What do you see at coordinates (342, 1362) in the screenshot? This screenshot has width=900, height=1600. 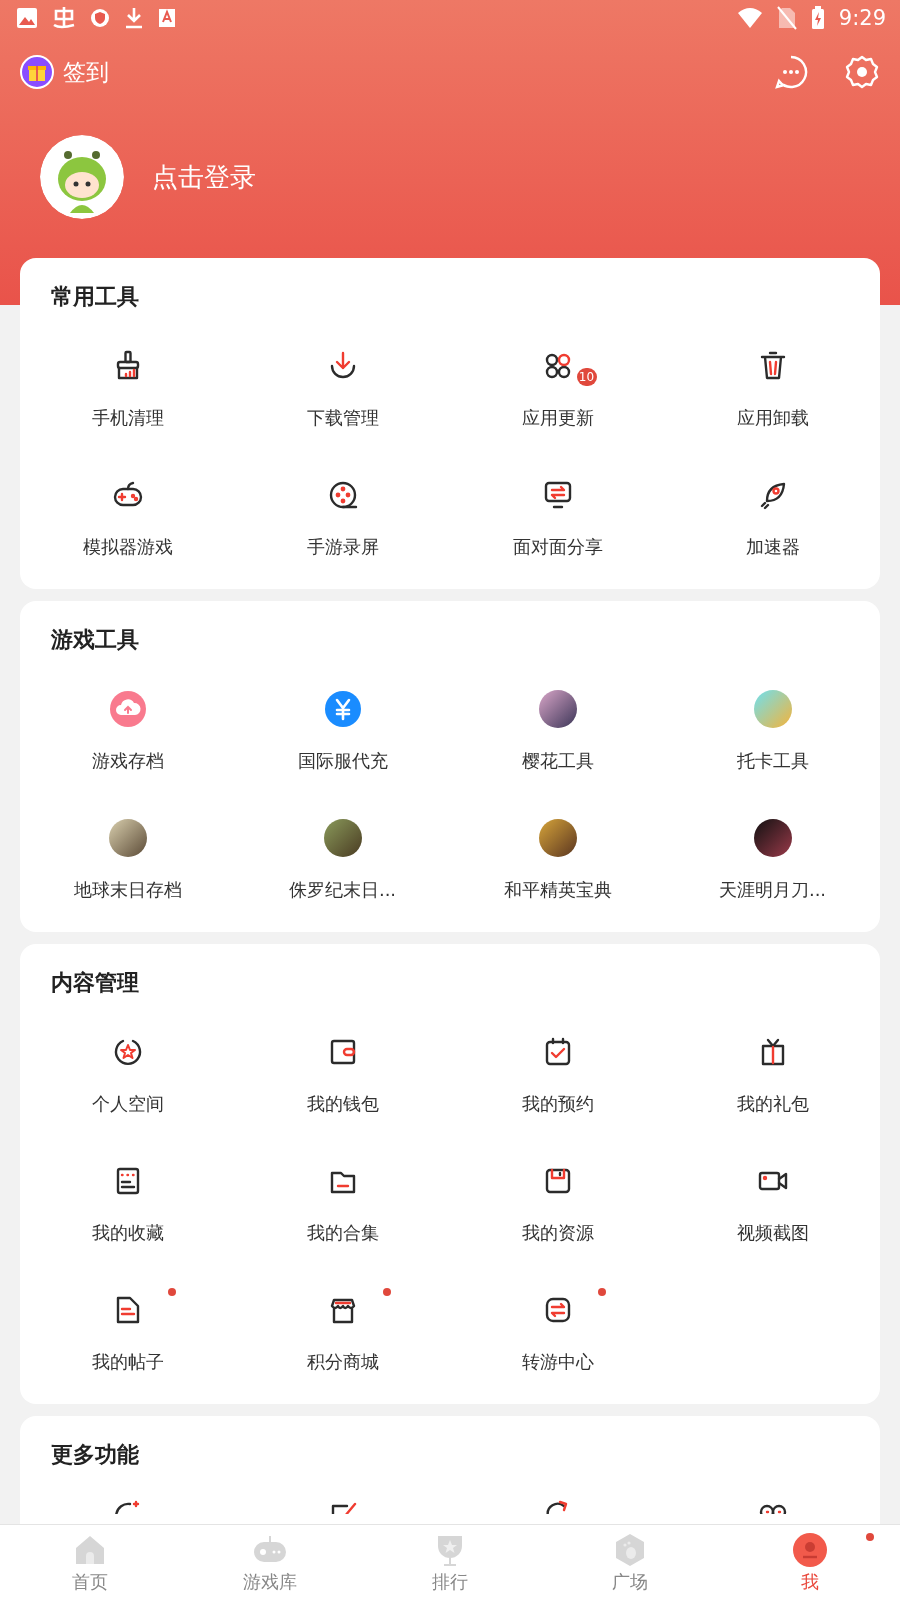 I see `tool-label: 积分商城` at bounding box center [342, 1362].